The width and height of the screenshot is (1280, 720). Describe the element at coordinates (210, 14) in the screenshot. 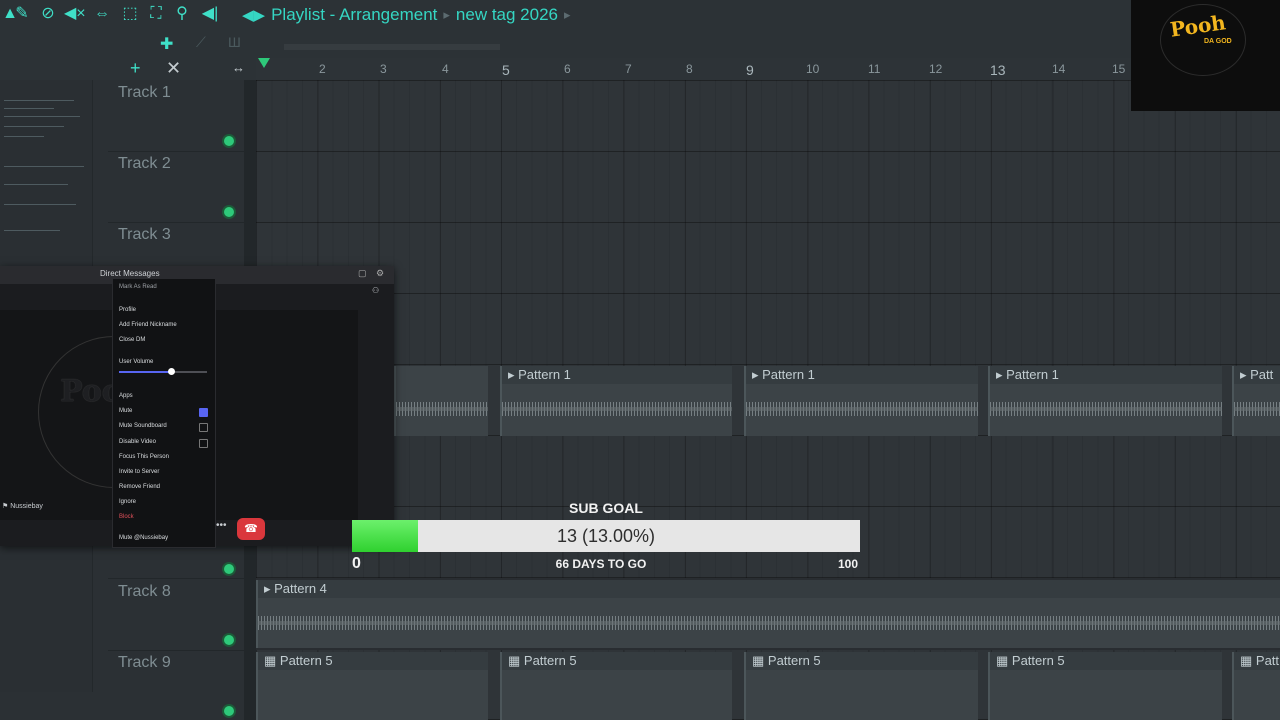

I see `speaker-icon: ◀|` at that location.